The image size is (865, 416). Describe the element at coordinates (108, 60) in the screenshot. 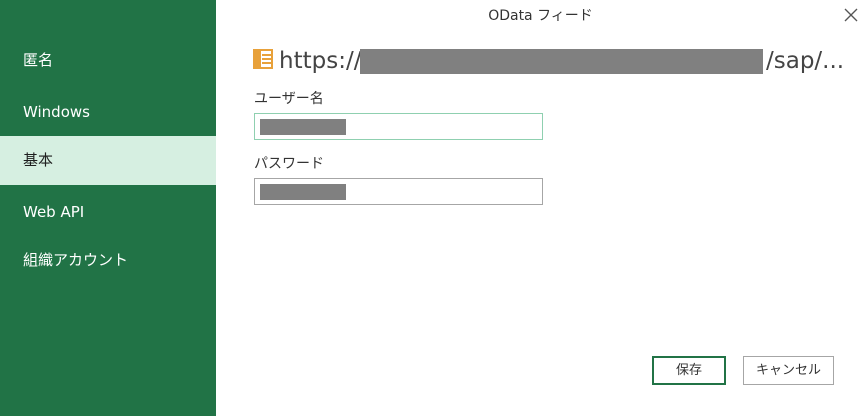

I see `sidebar-item-anonymous: 匿名` at that location.